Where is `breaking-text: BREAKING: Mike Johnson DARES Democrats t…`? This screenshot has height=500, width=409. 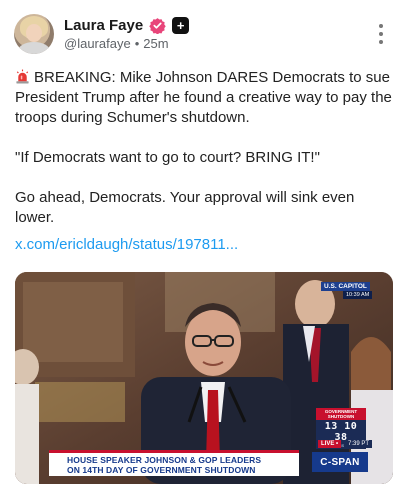 breaking-text: BREAKING: Mike Johnson DARES Democrats t… is located at coordinates (203, 97).